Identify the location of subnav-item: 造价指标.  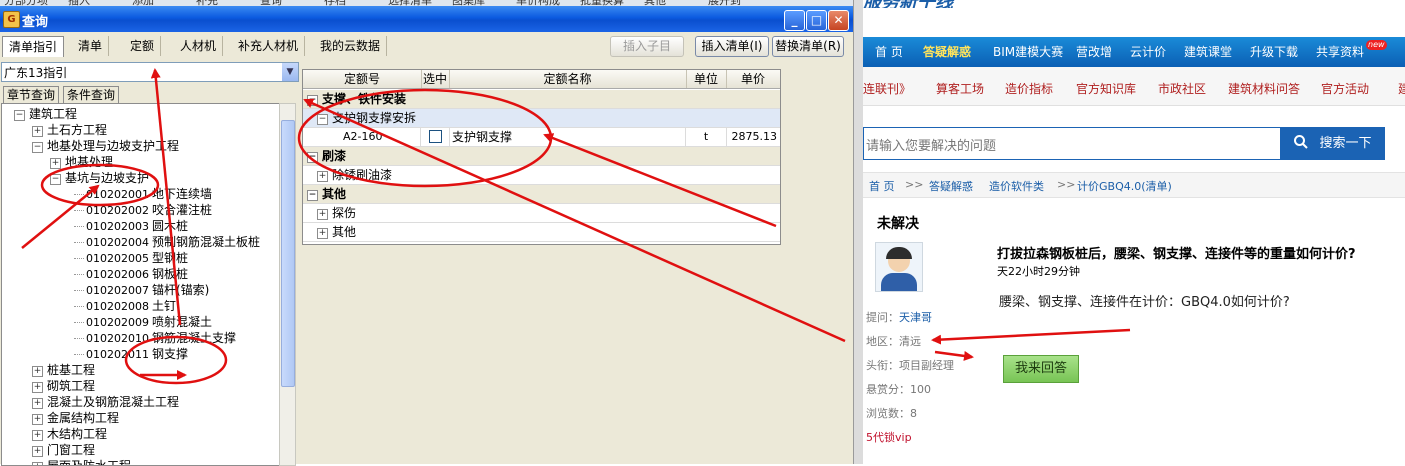
(1029, 88).